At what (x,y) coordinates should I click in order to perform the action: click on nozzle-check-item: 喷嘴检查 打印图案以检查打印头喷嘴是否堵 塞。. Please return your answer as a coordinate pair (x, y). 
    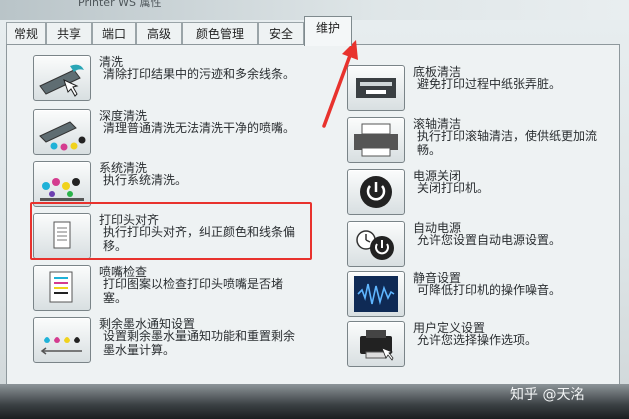
    Looking at the image, I should click on (178, 289).